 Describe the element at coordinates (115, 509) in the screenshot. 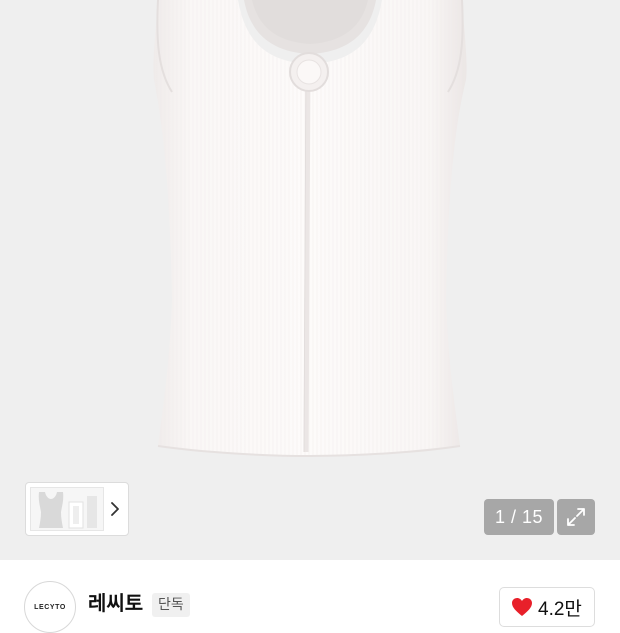

I see `chevron-right-icon` at that location.